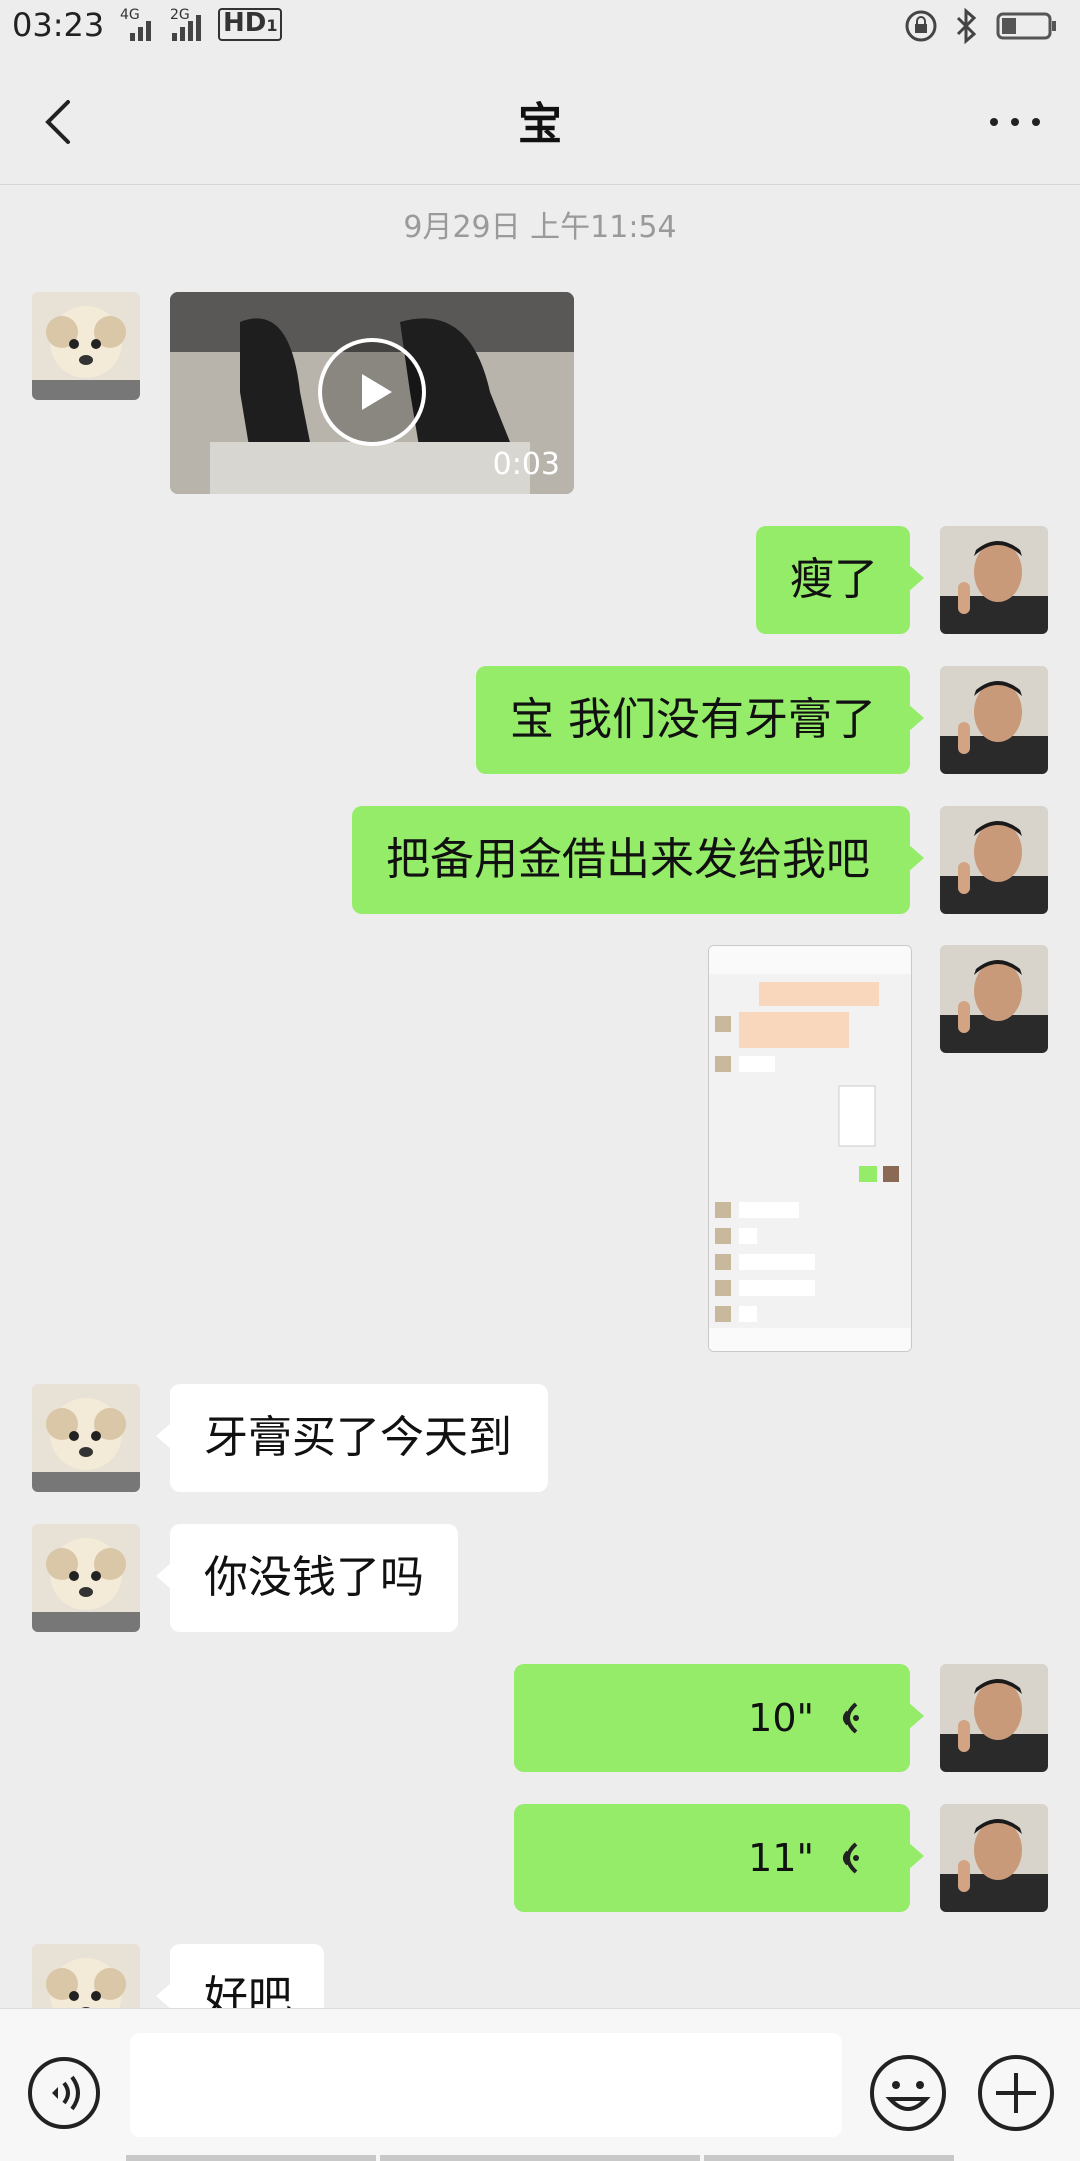  I want to click on chat-header: 宝, so click(540, 120).